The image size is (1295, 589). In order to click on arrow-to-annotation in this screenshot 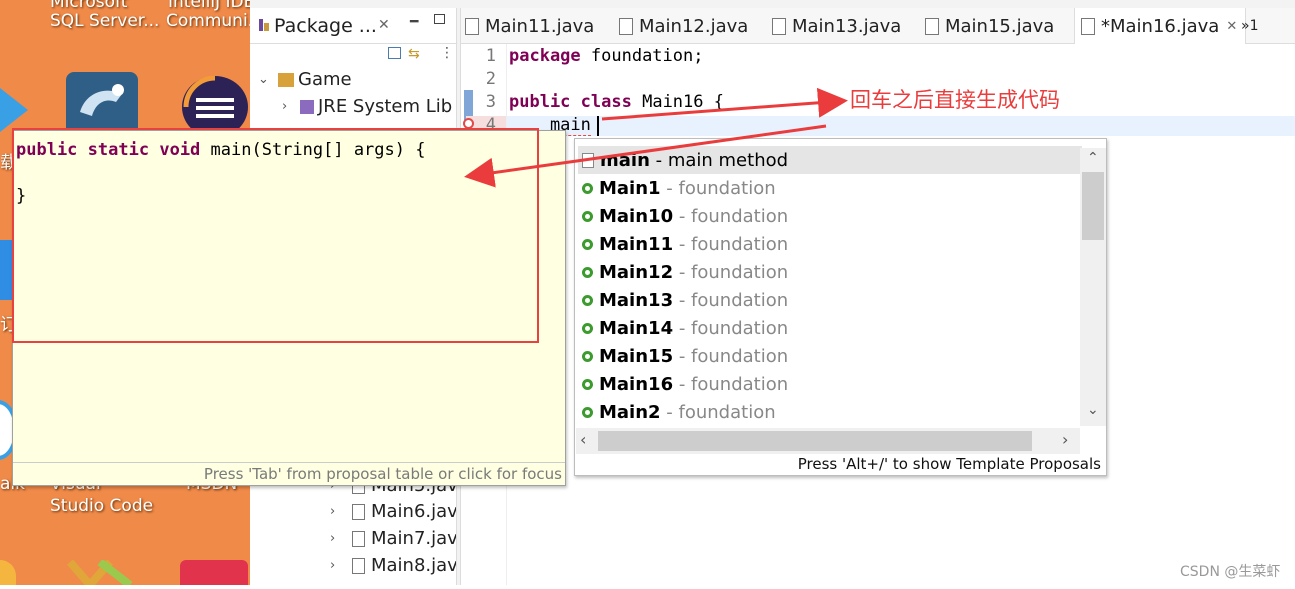, I will do `click(724, 104)`.